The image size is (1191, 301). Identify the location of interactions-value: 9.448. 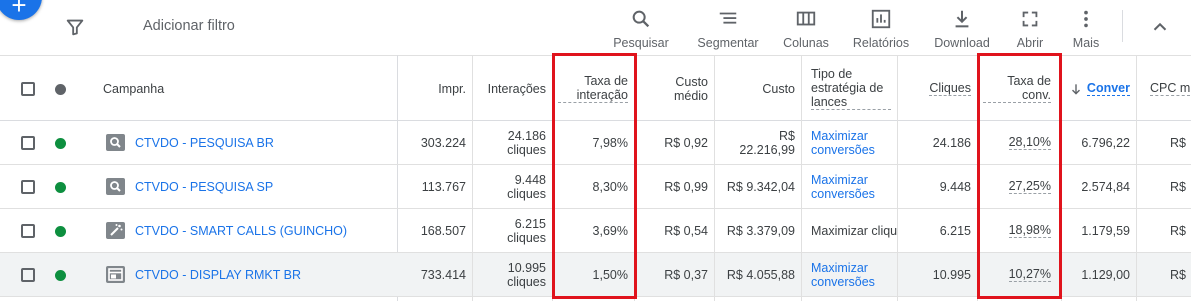
(530, 179).